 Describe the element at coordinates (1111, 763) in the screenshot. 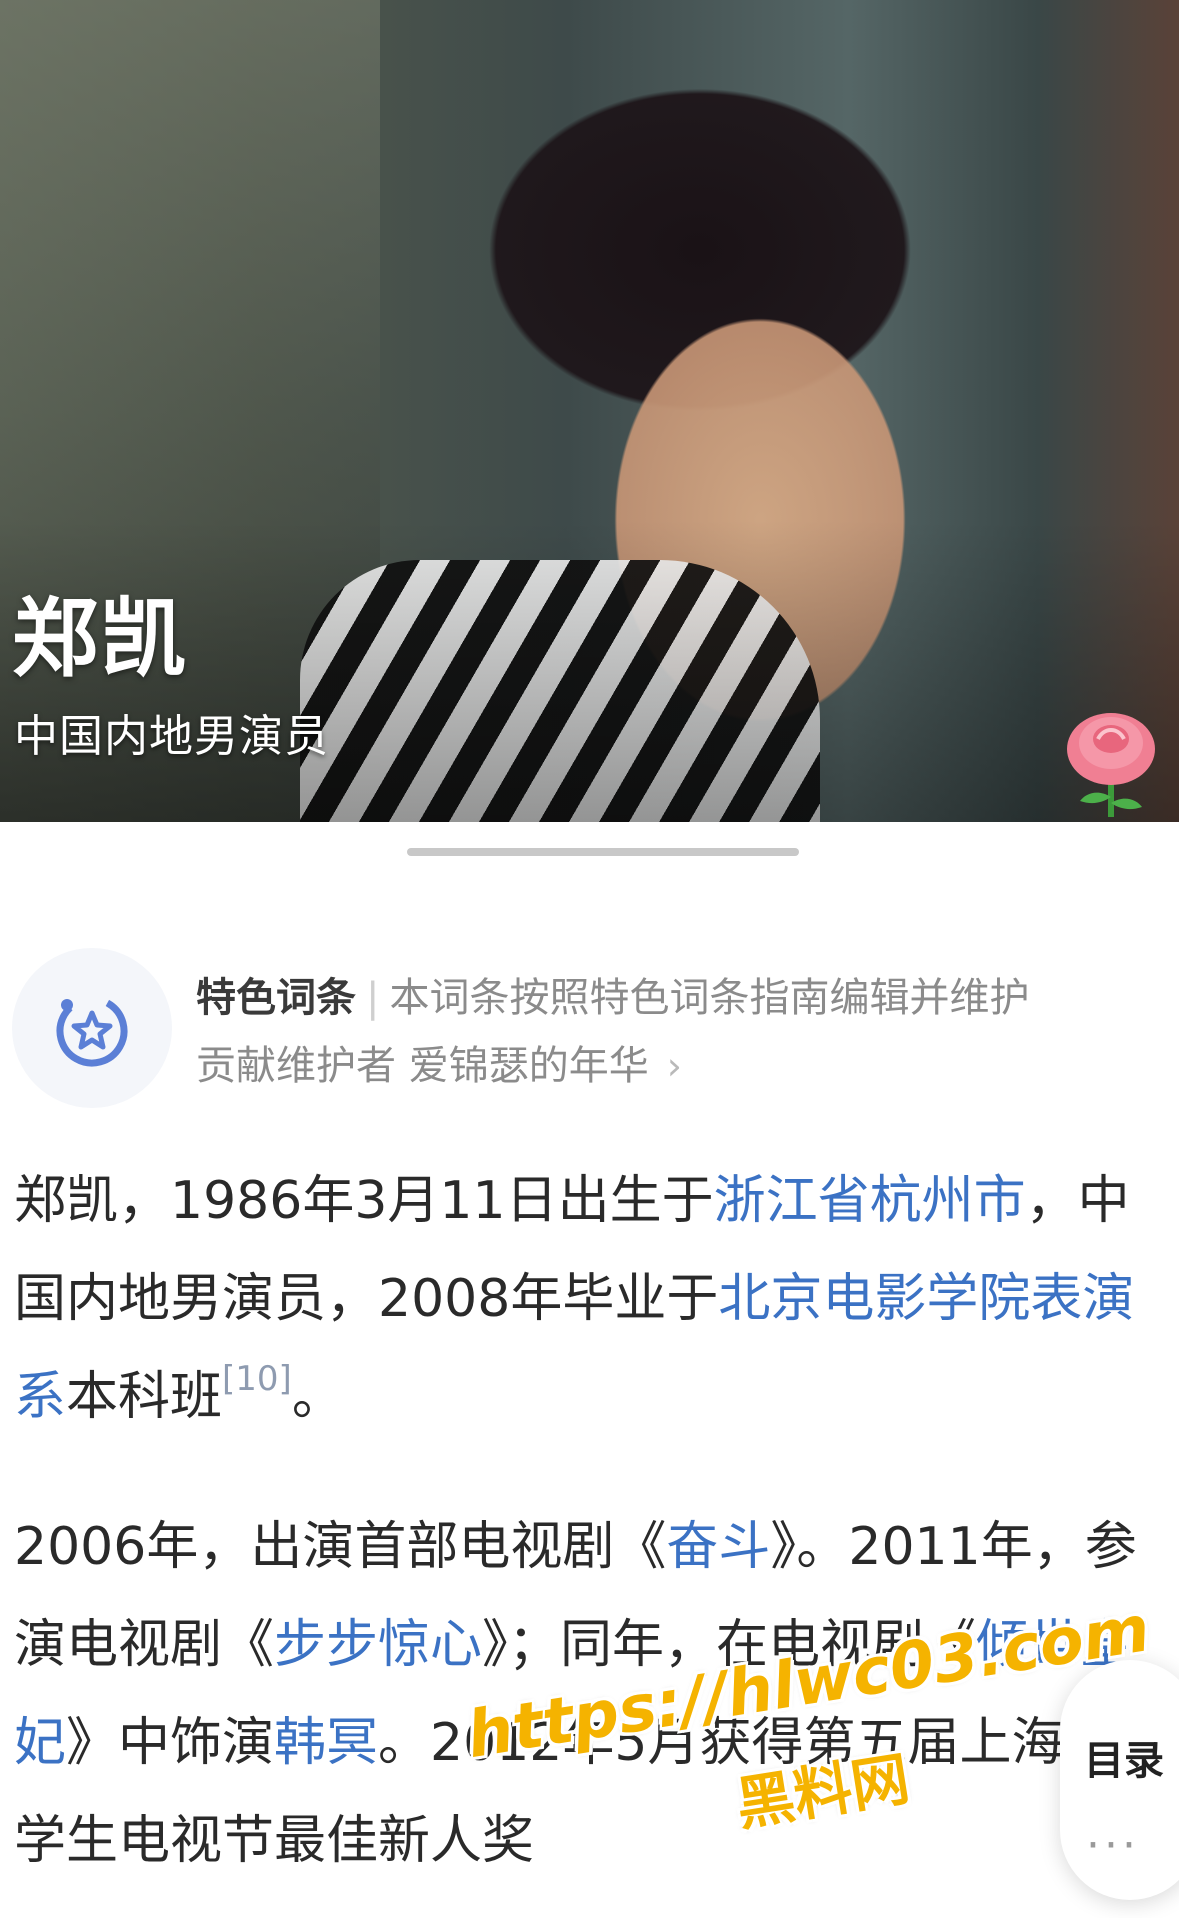

I see `rose-icon` at that location.